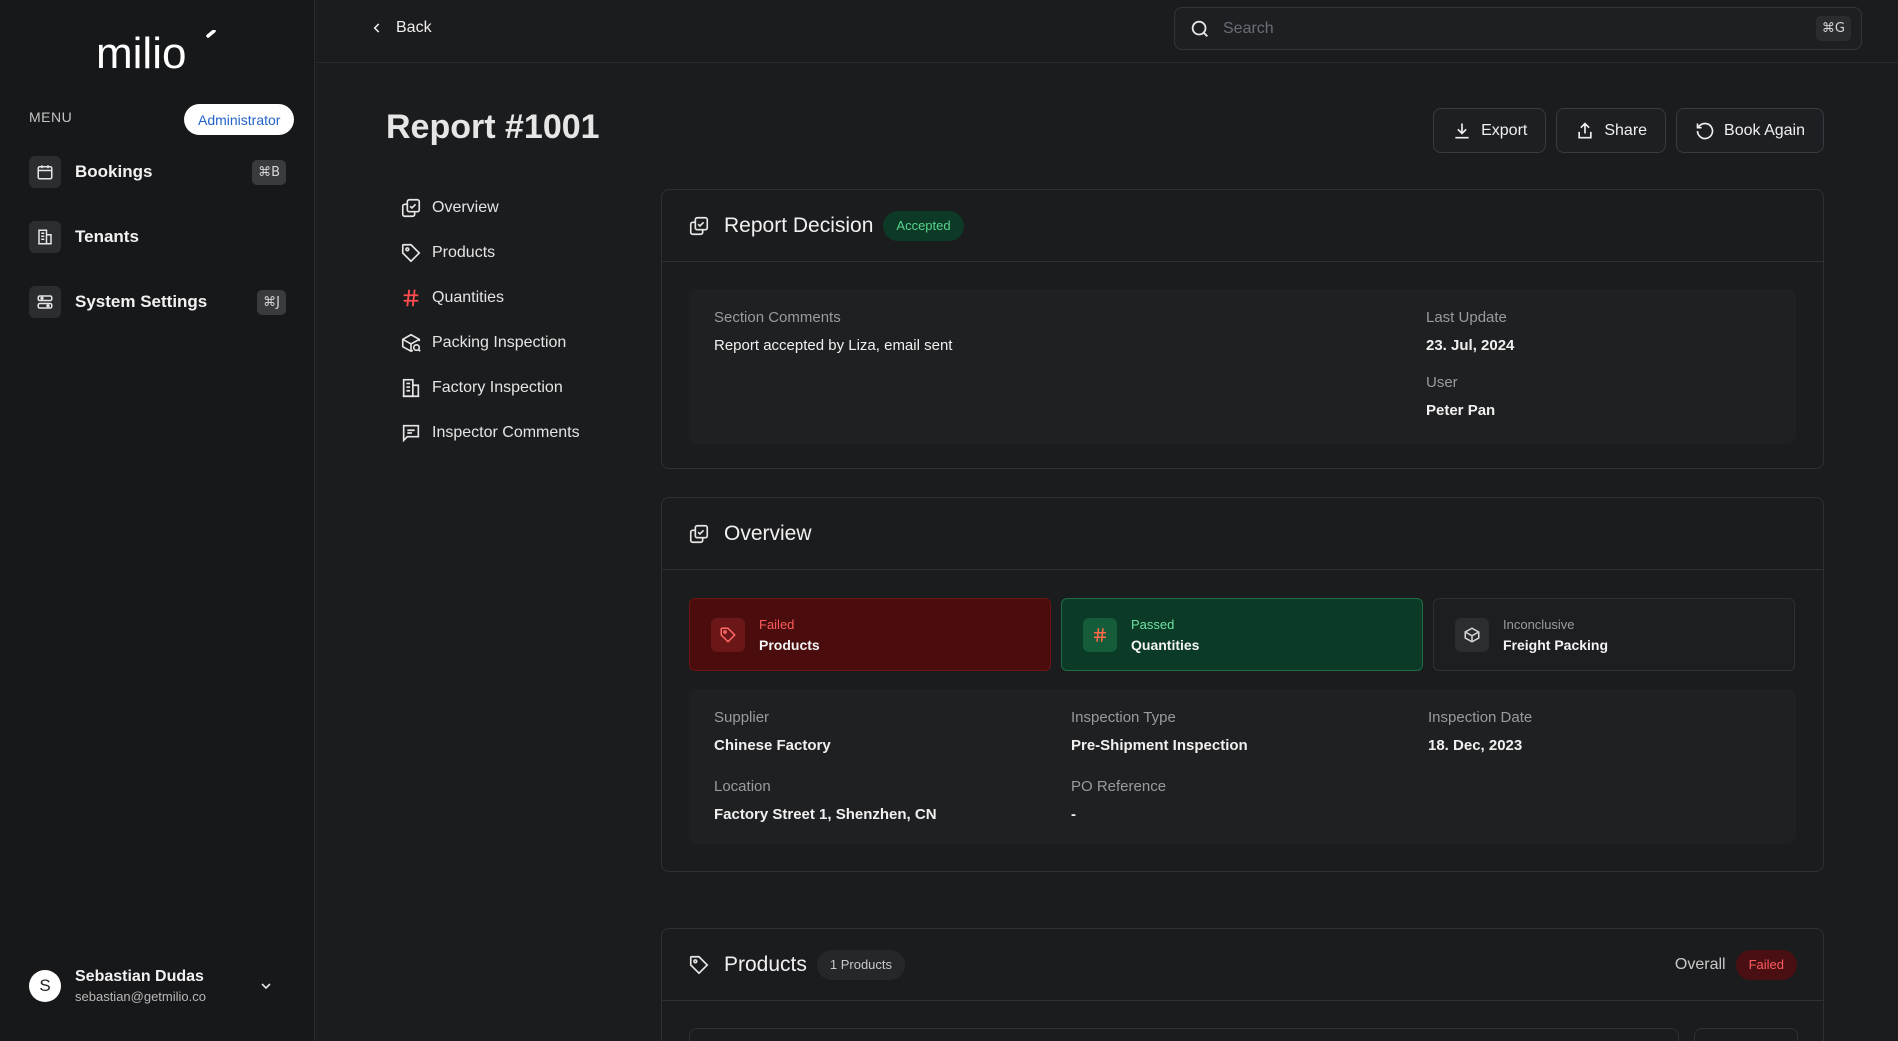  Describe the element at coordinates (141, 301) in the screenshot. I see `sidebar-item-label: System Settings` at that location.